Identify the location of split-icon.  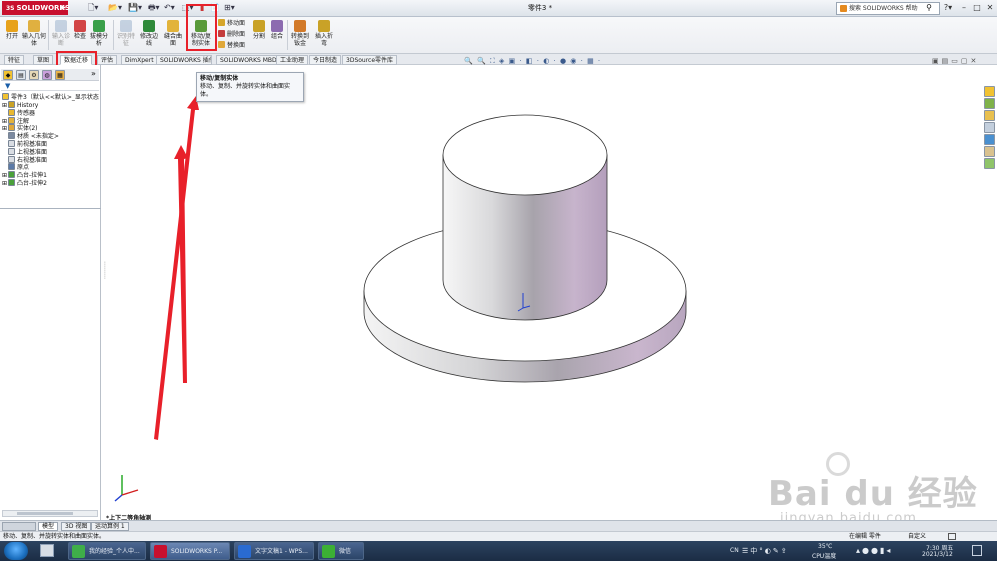
(259, 26).